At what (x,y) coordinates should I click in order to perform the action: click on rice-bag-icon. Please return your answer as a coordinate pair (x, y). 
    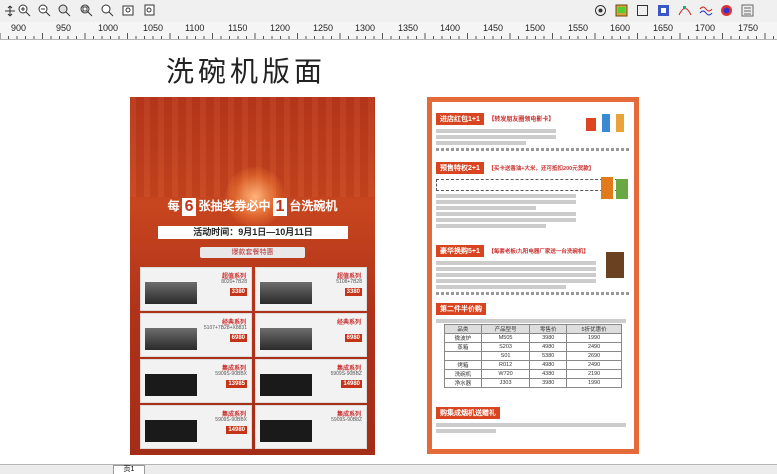
    Looking at the image, I should click on (622, 189).